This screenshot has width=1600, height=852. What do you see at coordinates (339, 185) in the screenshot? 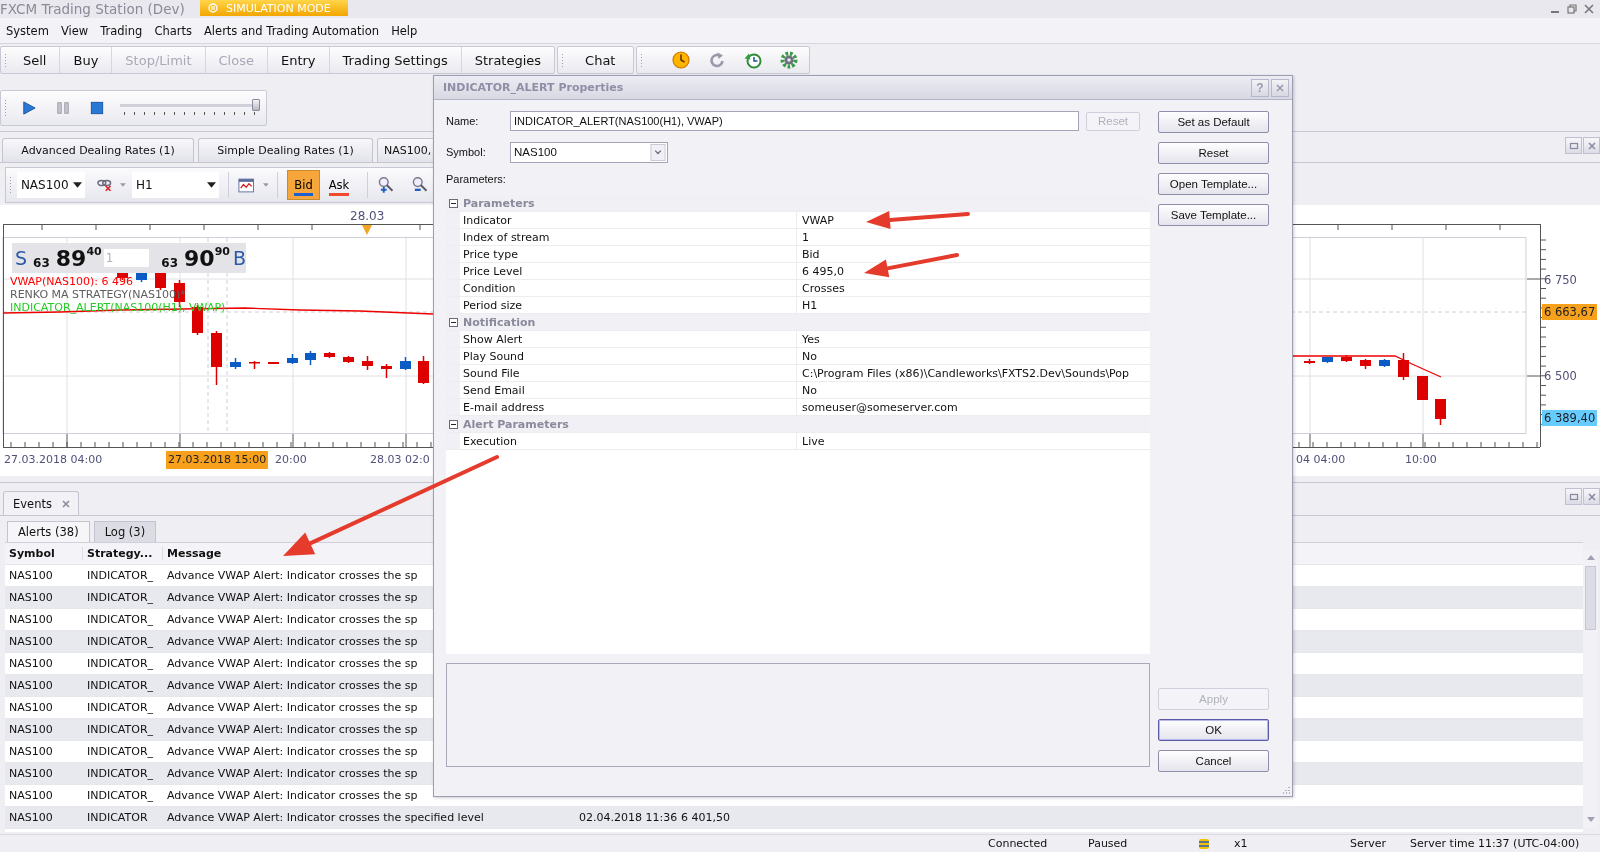
I see `price-type-button: Ask` at bounding box center [339, 185].